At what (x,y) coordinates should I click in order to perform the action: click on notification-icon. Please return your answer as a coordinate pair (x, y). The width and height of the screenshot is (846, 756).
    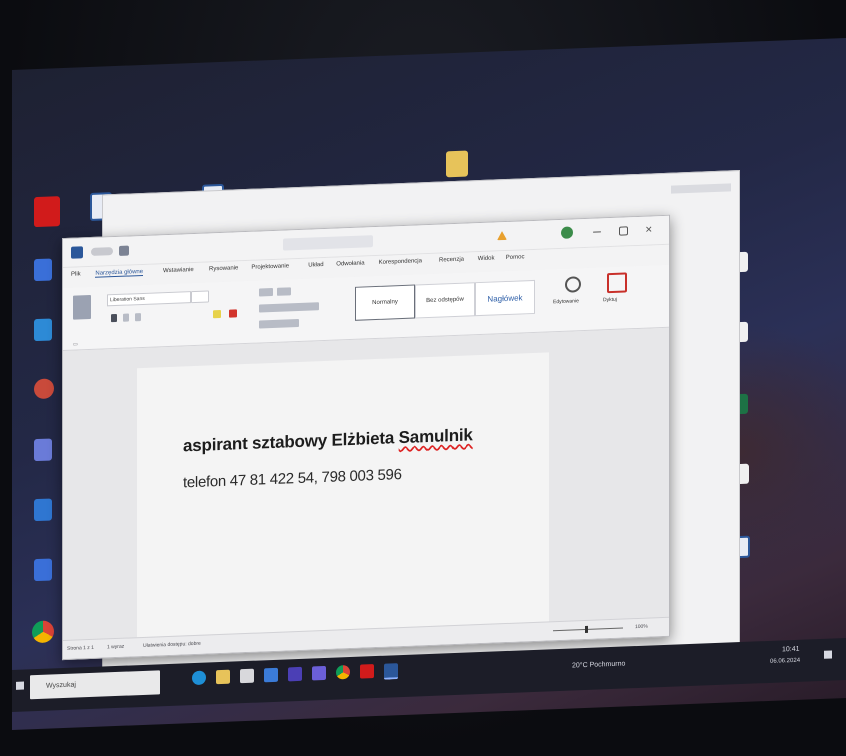
    Looking at the image, I should click on (828, 654).